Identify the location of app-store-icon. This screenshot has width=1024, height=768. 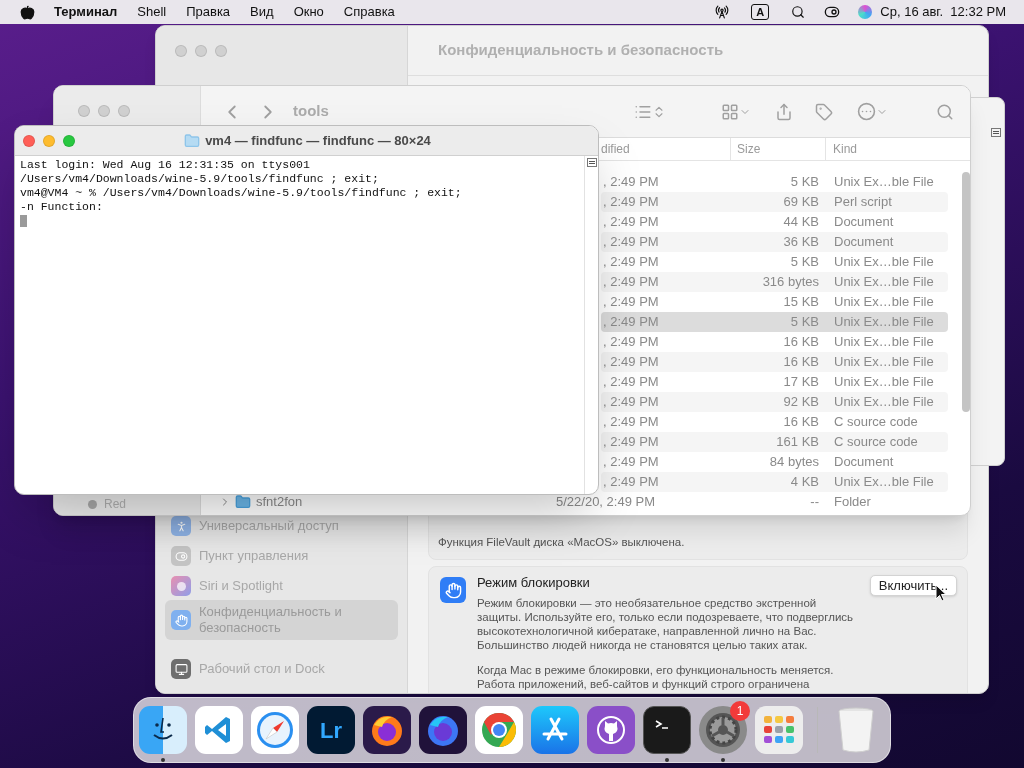
(555, 730).